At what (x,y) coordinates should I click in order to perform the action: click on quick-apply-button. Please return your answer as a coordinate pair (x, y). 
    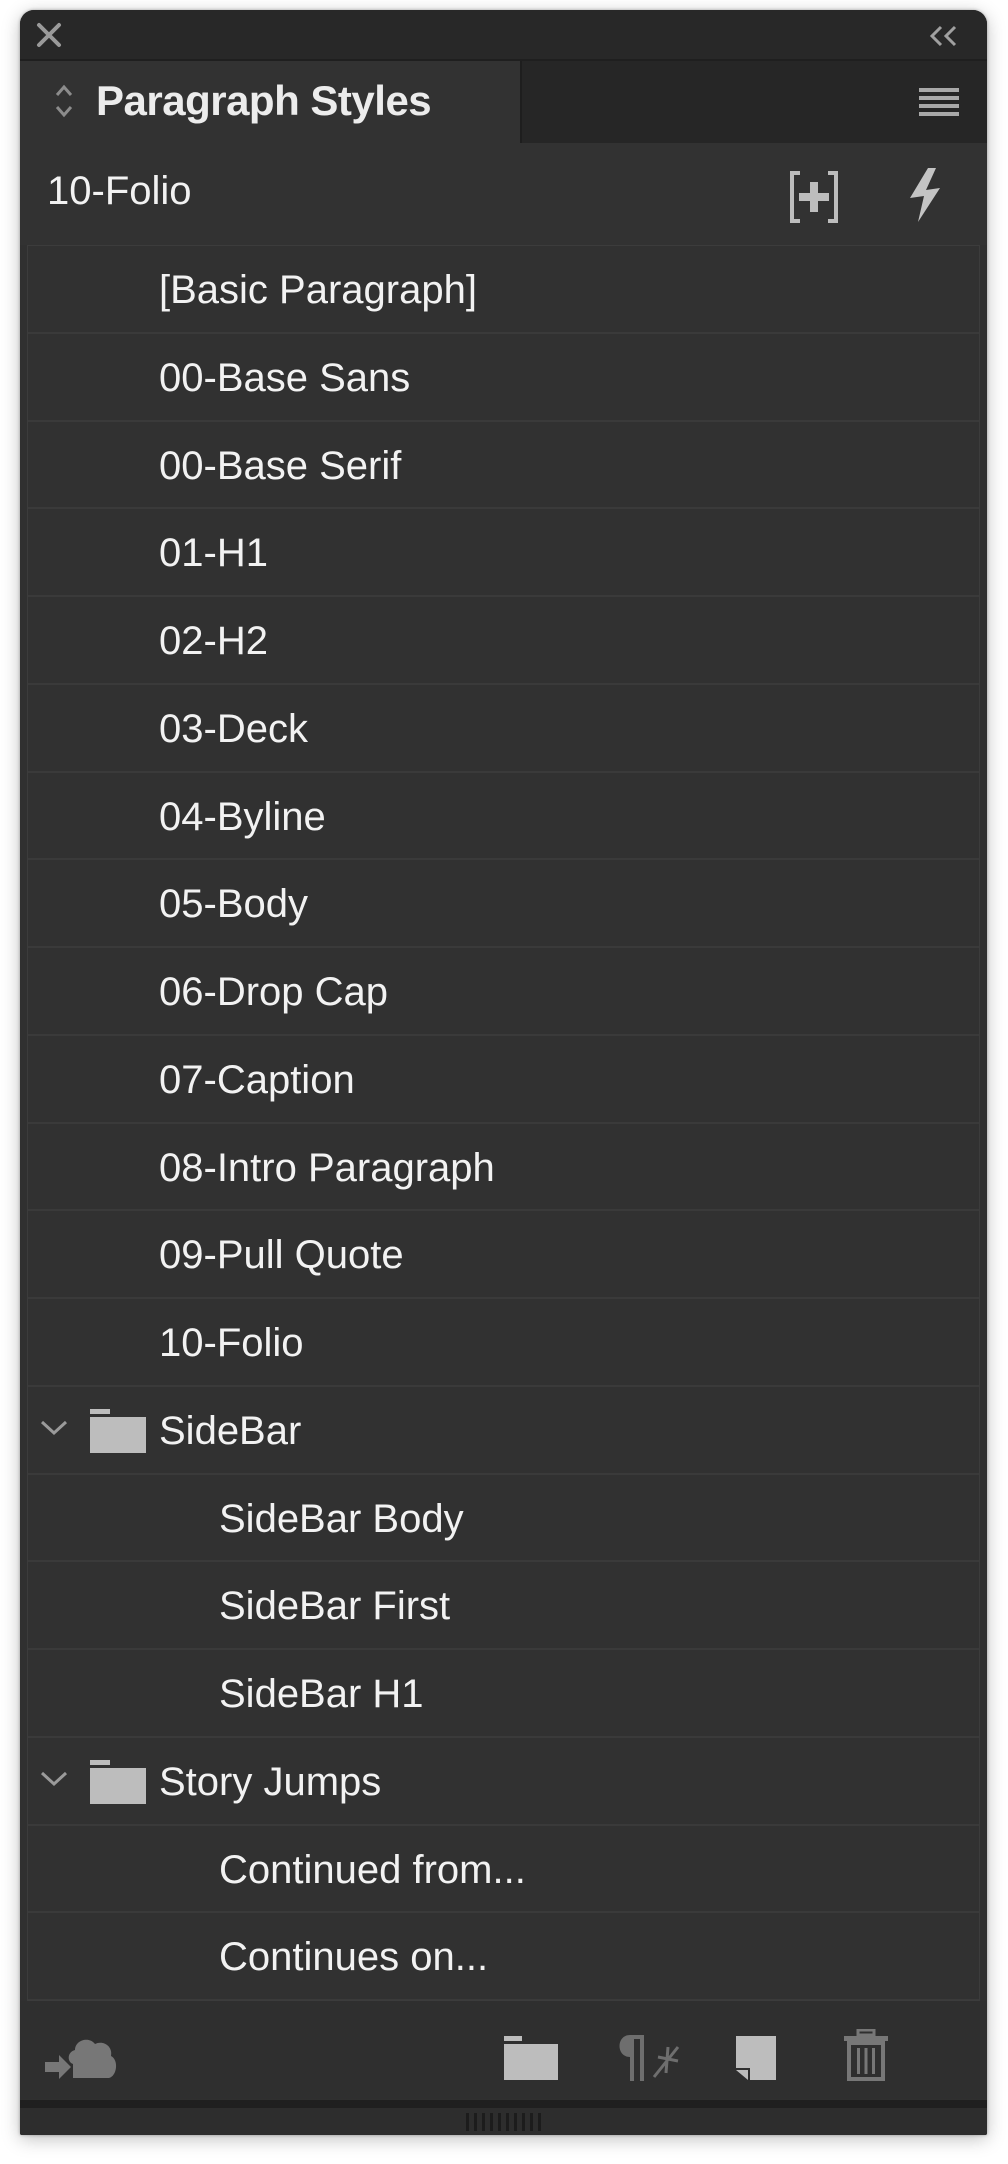
    Looking at the image, I should click on (925, 195).